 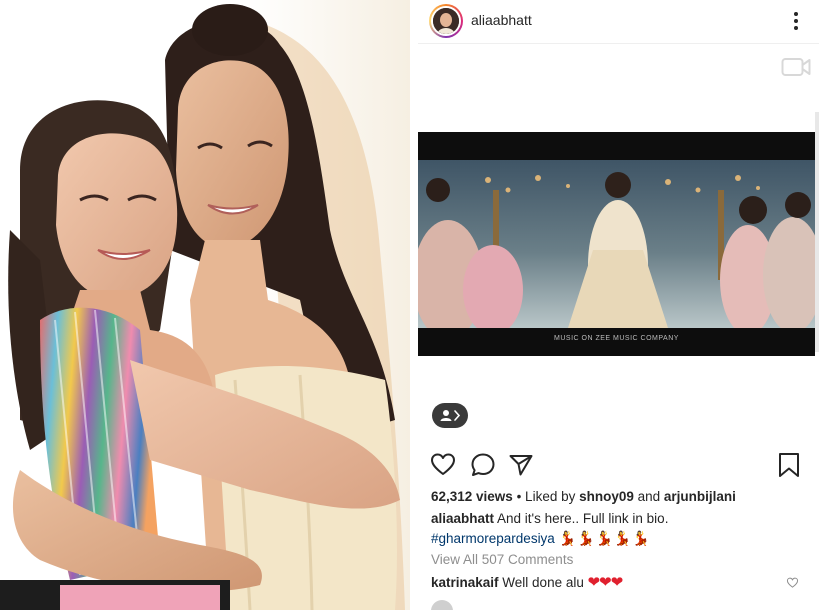 I want to click on avatar-image, so click(x=446, y=21).